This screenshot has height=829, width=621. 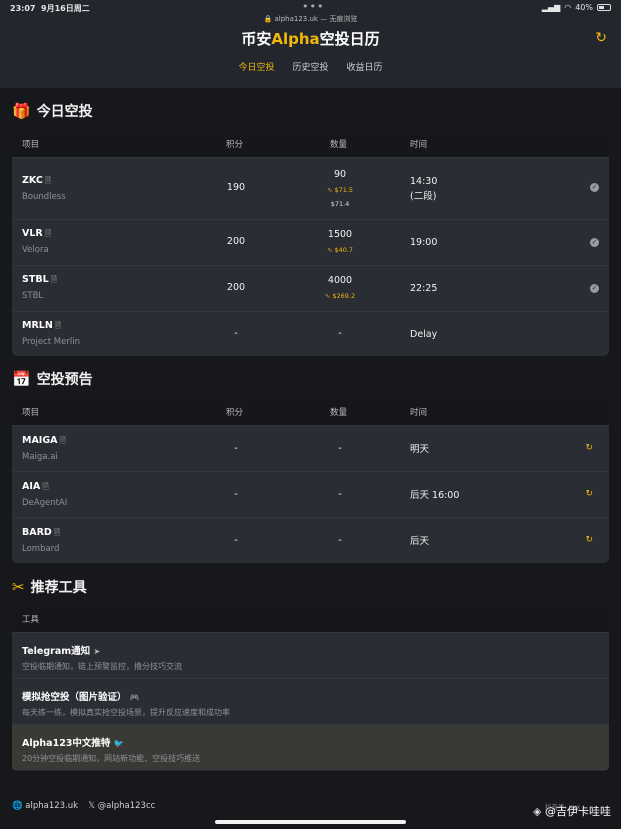 I want to click on section-today-title: 🎁 今日空投, so click(x=52, y=111).